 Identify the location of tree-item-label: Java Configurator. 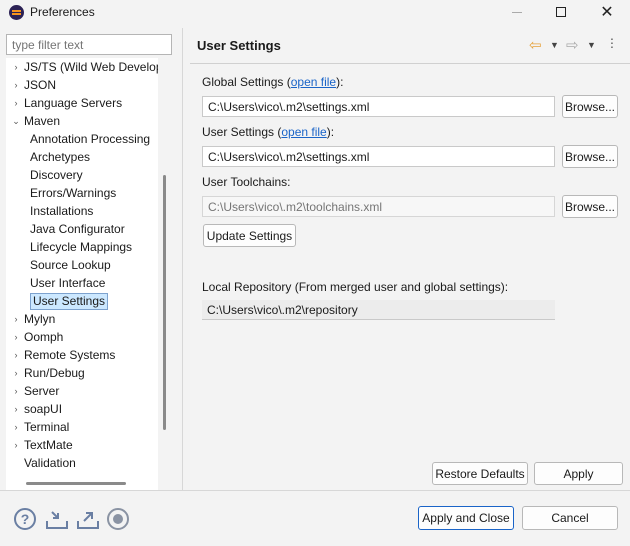
(77, 229).